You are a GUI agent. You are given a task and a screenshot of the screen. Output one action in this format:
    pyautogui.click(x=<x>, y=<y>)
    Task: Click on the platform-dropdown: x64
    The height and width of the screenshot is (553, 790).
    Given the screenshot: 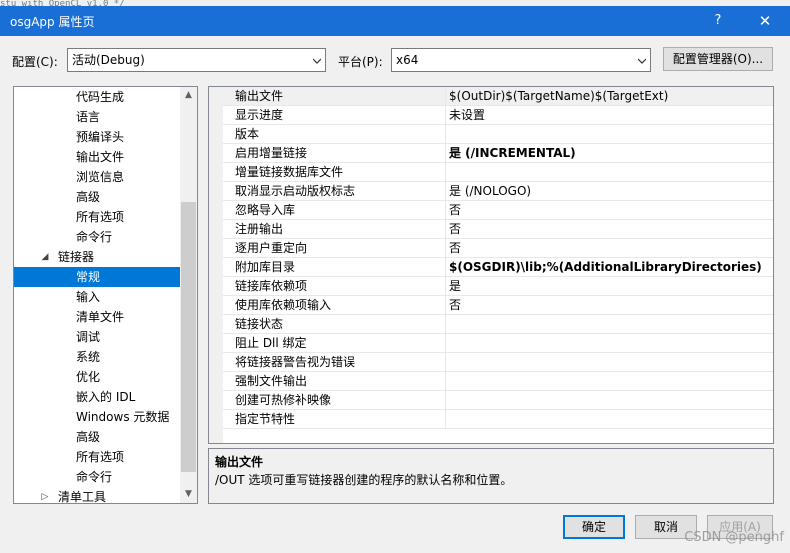 What is the action you would take?
    pyautogui.click(x=521, y=60)
    